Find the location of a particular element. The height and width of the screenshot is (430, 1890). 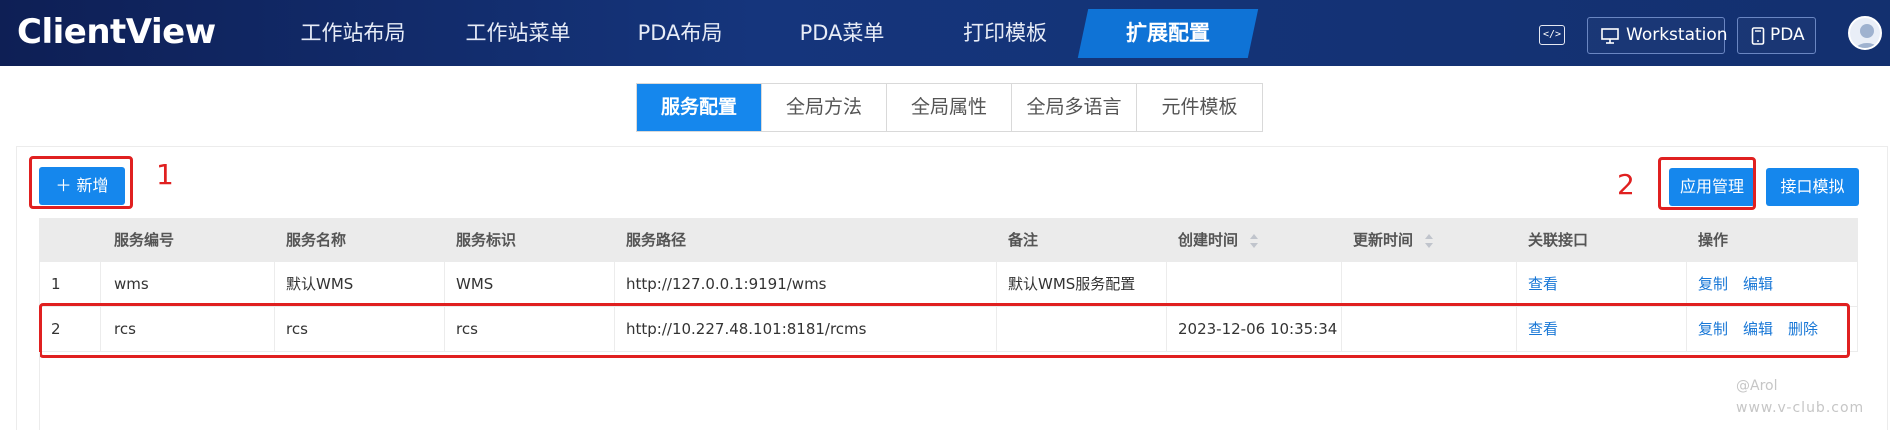

table-header: 服务编号 服务名称 服务标识 服务路径 备注 创建时间 更新时间 关联接口 操作 is located at coordinates (948, 240).